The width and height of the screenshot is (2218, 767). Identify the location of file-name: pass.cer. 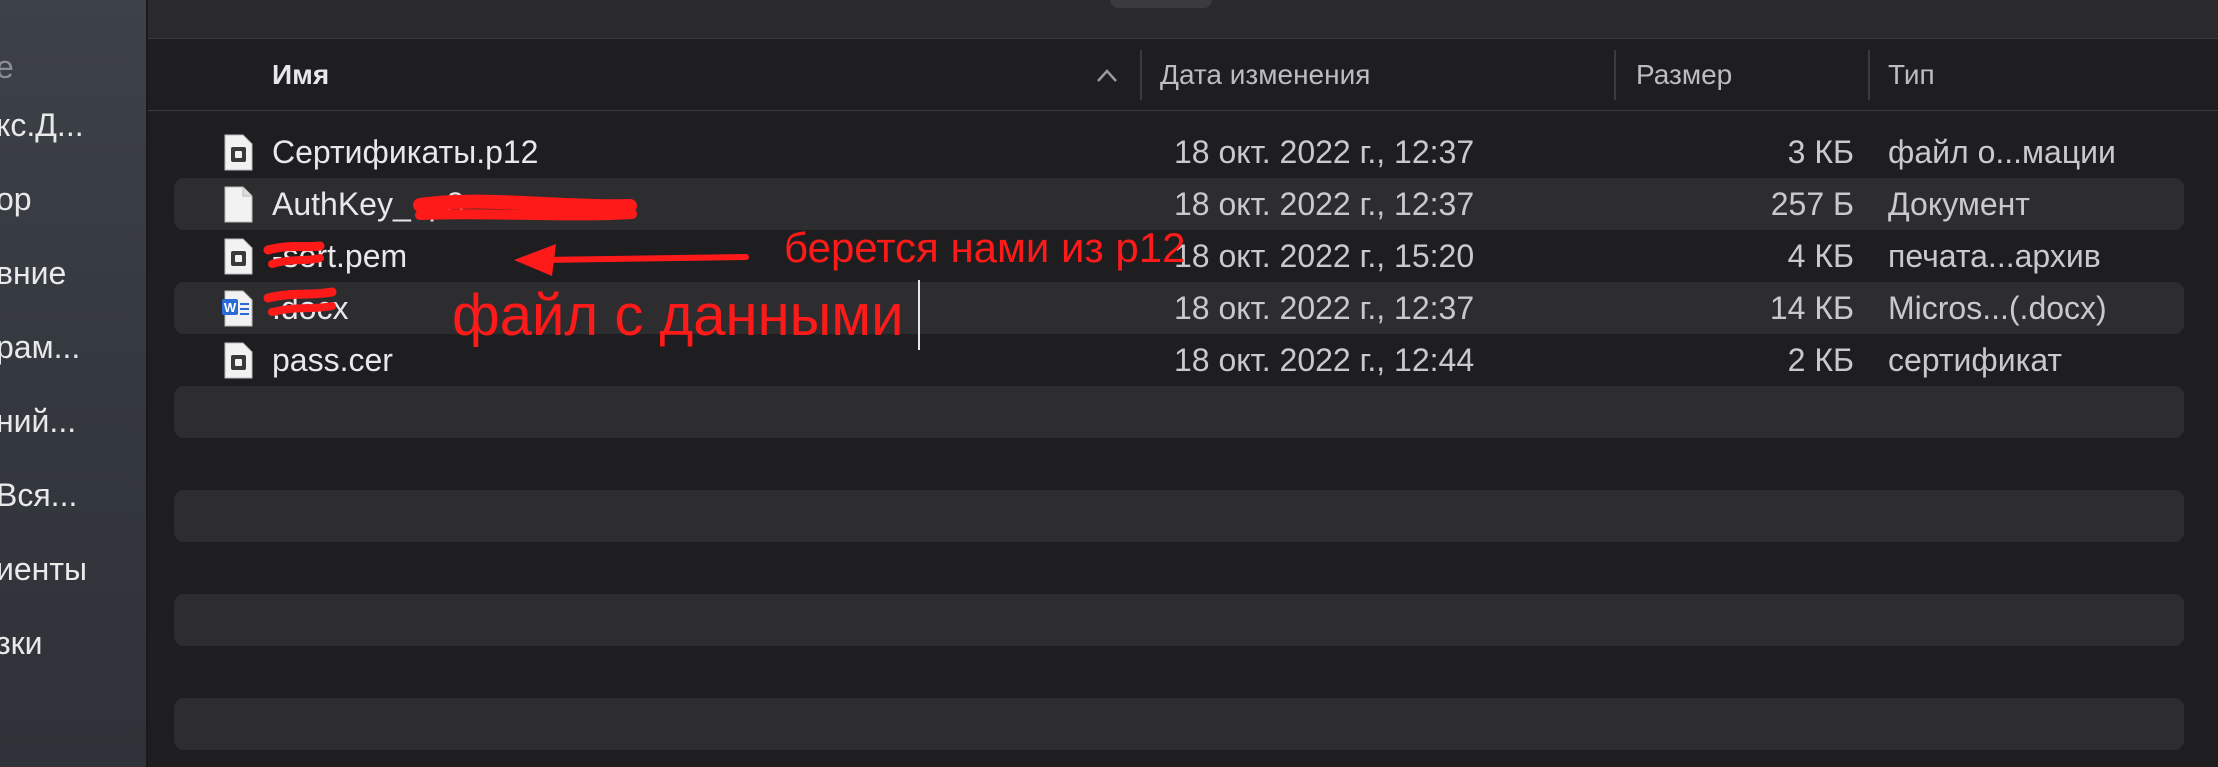
(332, 360).